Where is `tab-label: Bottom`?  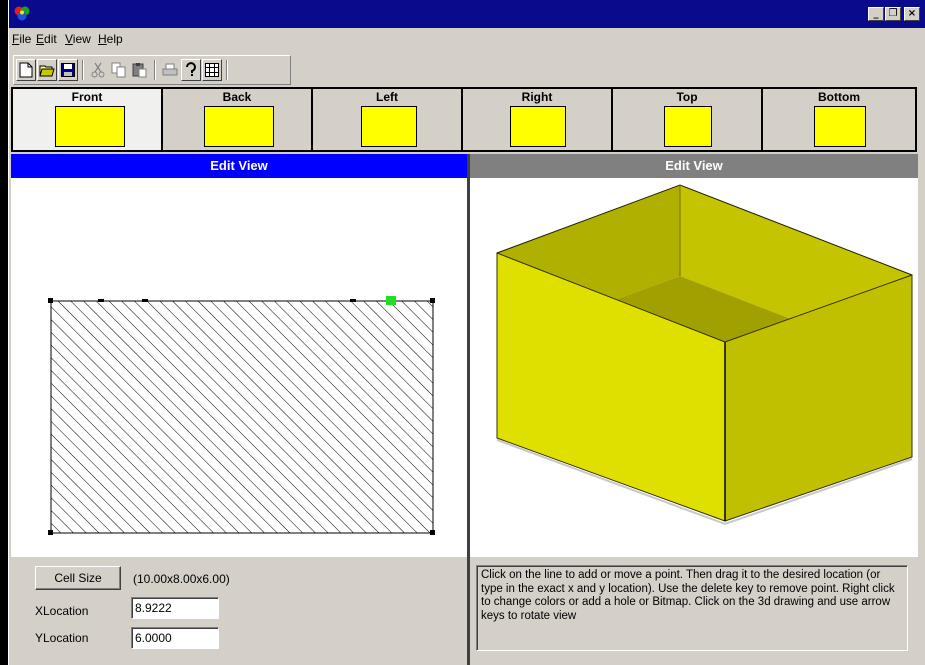
tab-label: Bottom is located at coordinates (839, 97).